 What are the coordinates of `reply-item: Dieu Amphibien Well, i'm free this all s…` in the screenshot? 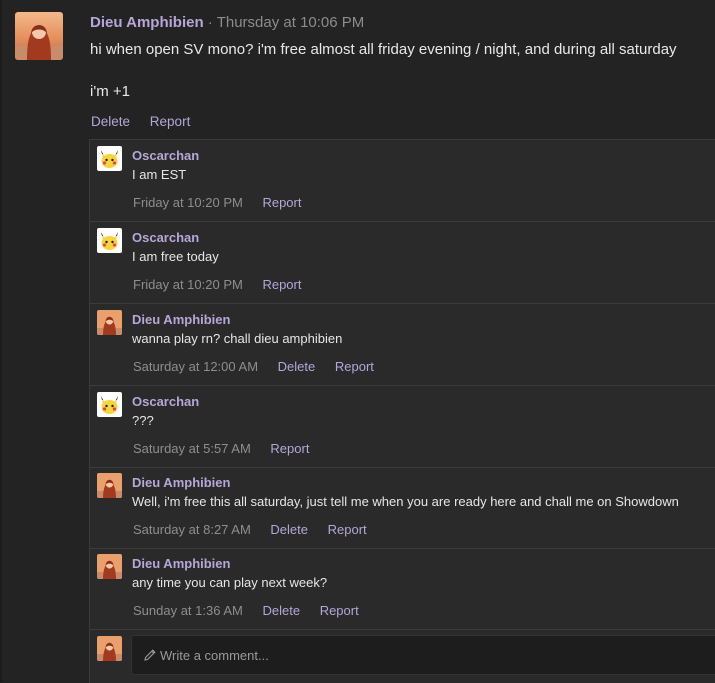 It's located at (402, 508).